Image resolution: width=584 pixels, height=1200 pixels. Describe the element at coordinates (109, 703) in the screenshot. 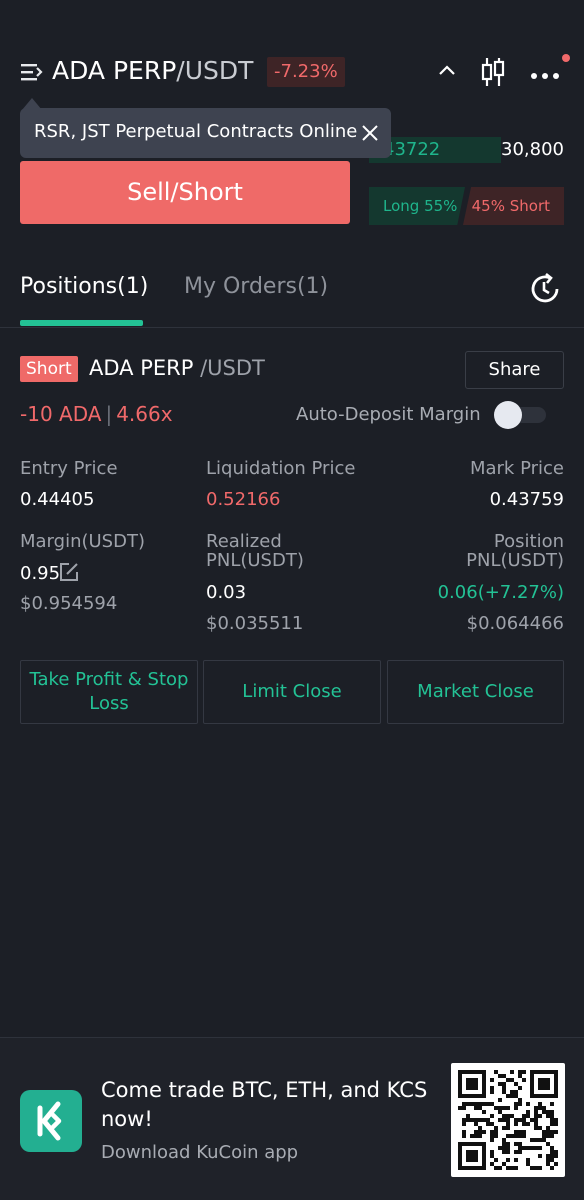

I see `tp-sl-label-2: Loss` at that location.